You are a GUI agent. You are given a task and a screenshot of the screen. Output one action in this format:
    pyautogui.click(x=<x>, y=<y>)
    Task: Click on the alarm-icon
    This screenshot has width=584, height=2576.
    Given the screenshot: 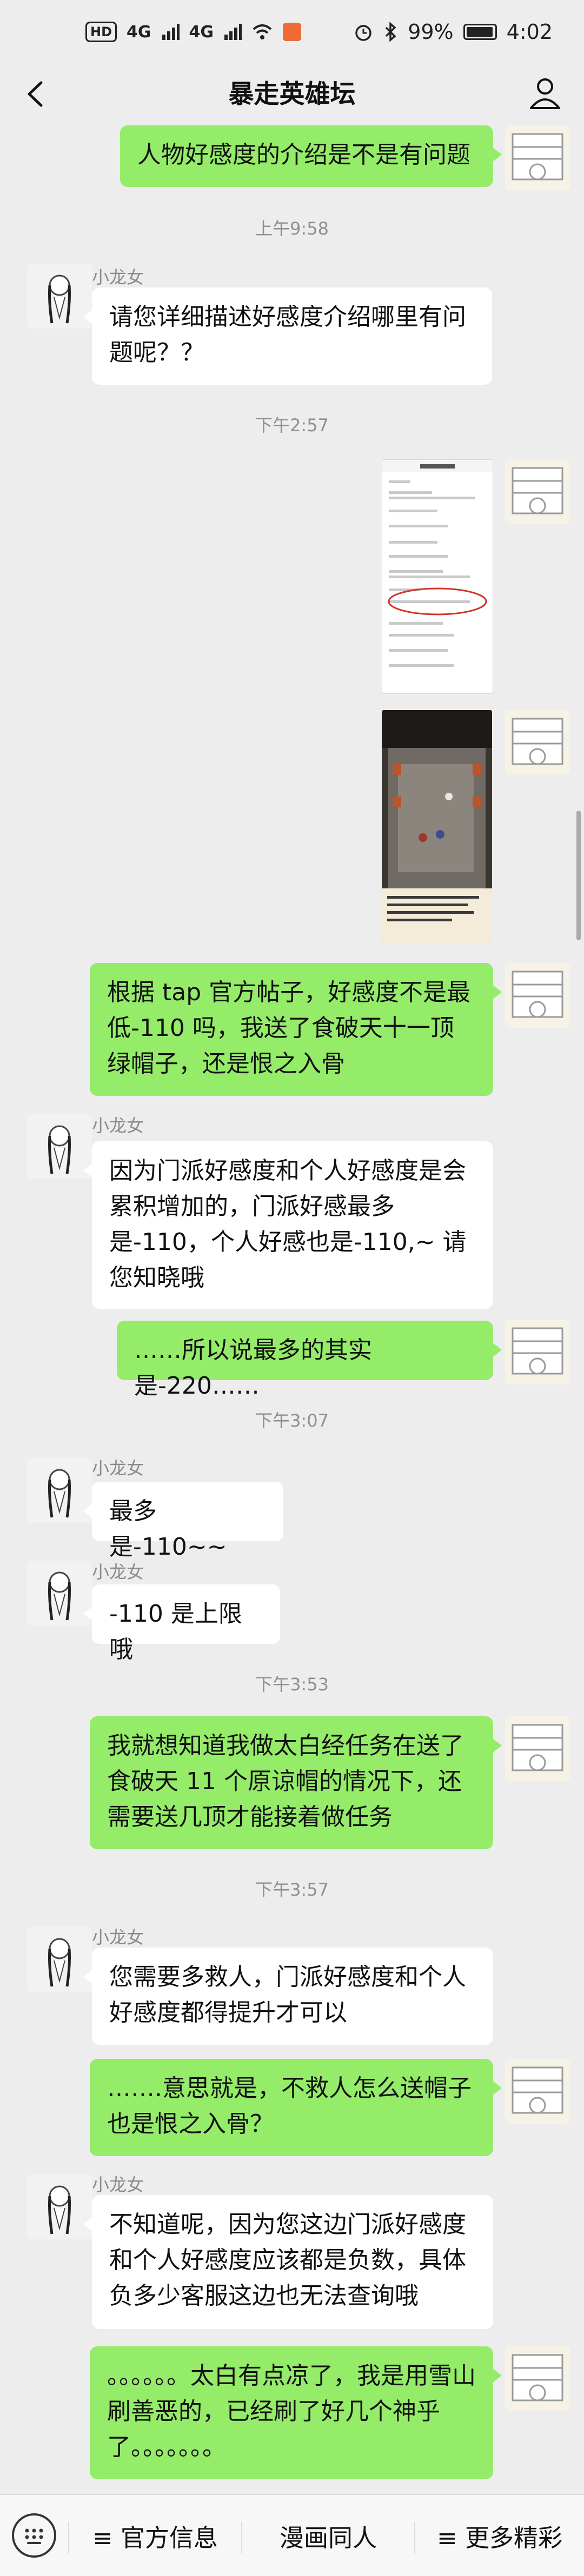 What is the action you would take?
    pyautogui.click(x=363, y=33)
    